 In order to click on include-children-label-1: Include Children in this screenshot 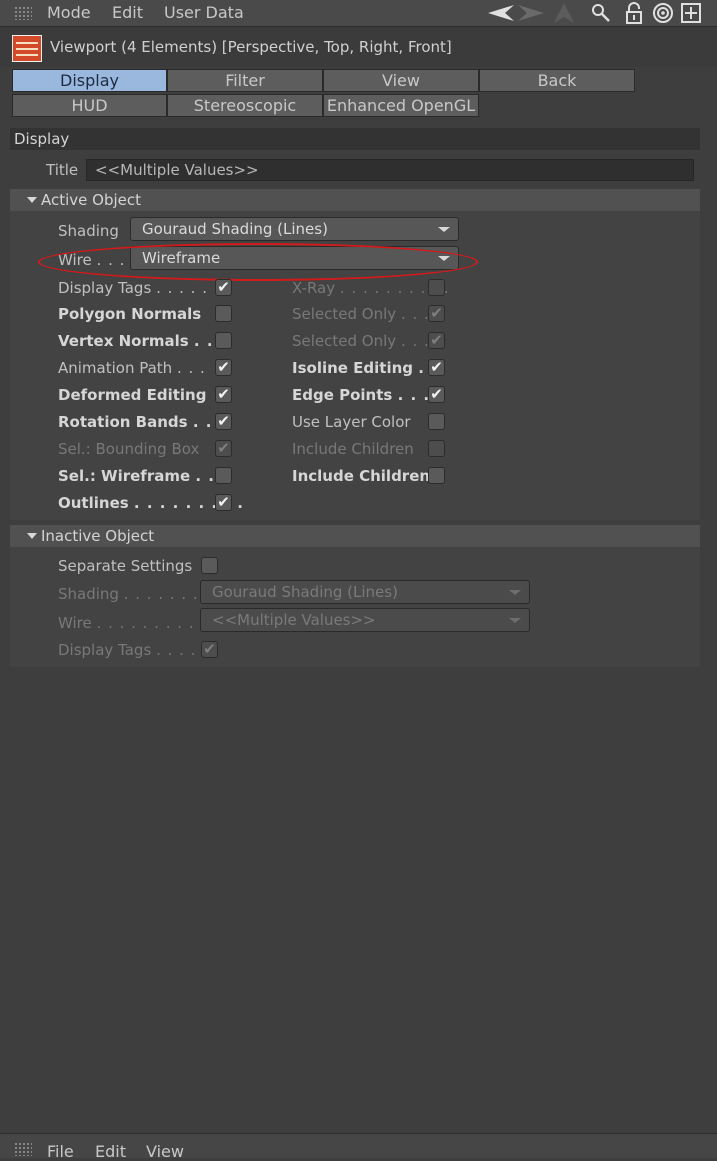, I will do `click(353, 449)`.